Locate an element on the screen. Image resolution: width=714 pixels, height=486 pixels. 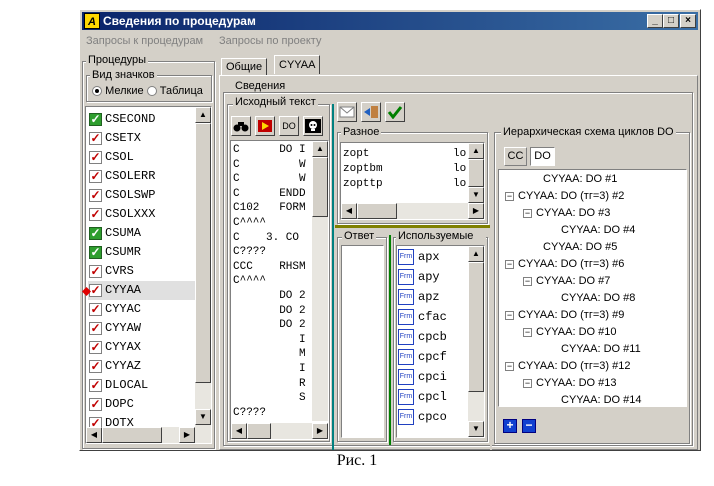
procedures-vscroll: ▲ ▼ is located at coordinates (203, 267).